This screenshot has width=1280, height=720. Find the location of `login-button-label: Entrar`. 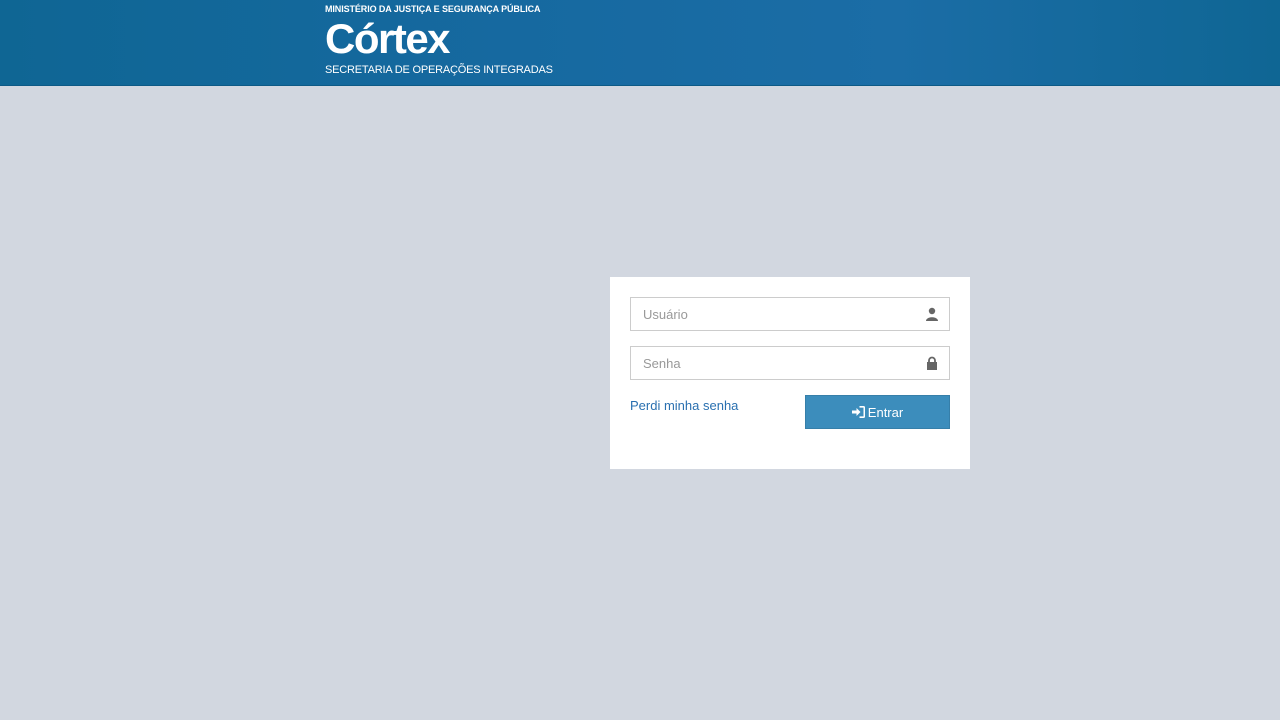

login-button-label: Entrar is located at coordinates (885, 412).